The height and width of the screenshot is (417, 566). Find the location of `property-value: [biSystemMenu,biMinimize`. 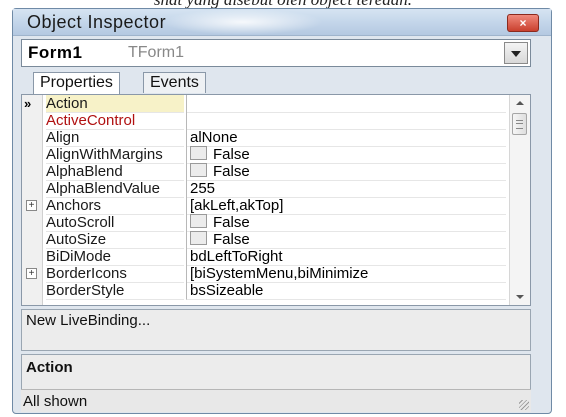

property-value: [biSystemMenu,biMinimize is located at coordinates (346, 274).